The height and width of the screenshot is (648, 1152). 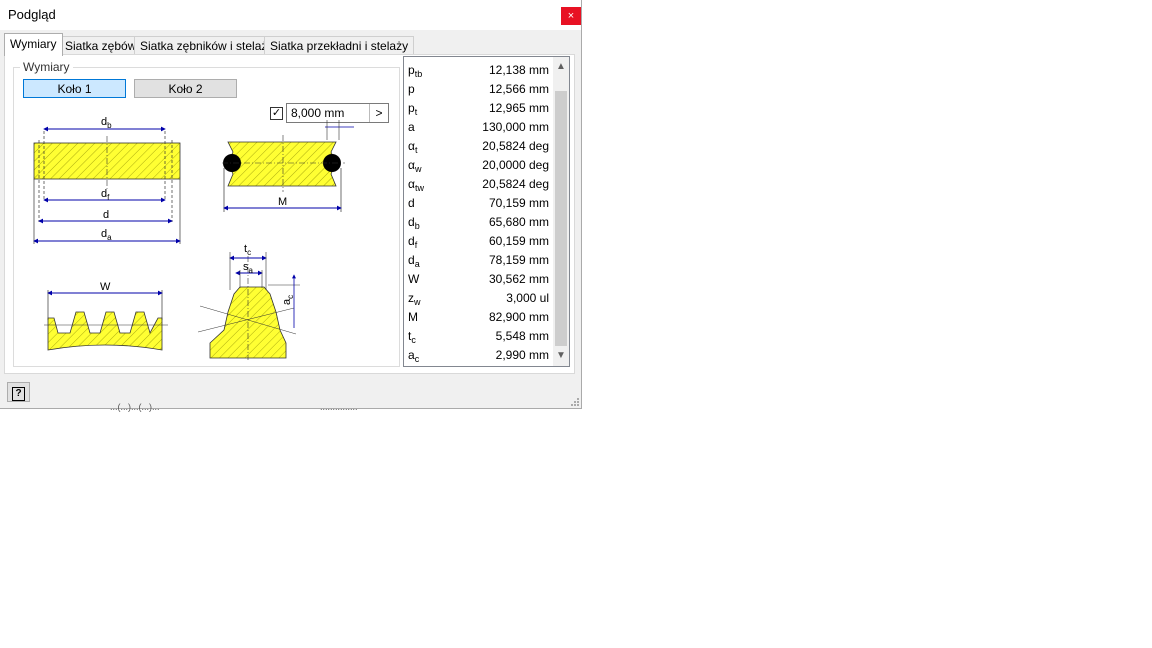 I want to click on value-row: pt 12,965 mm, so click(x=479, y=108).